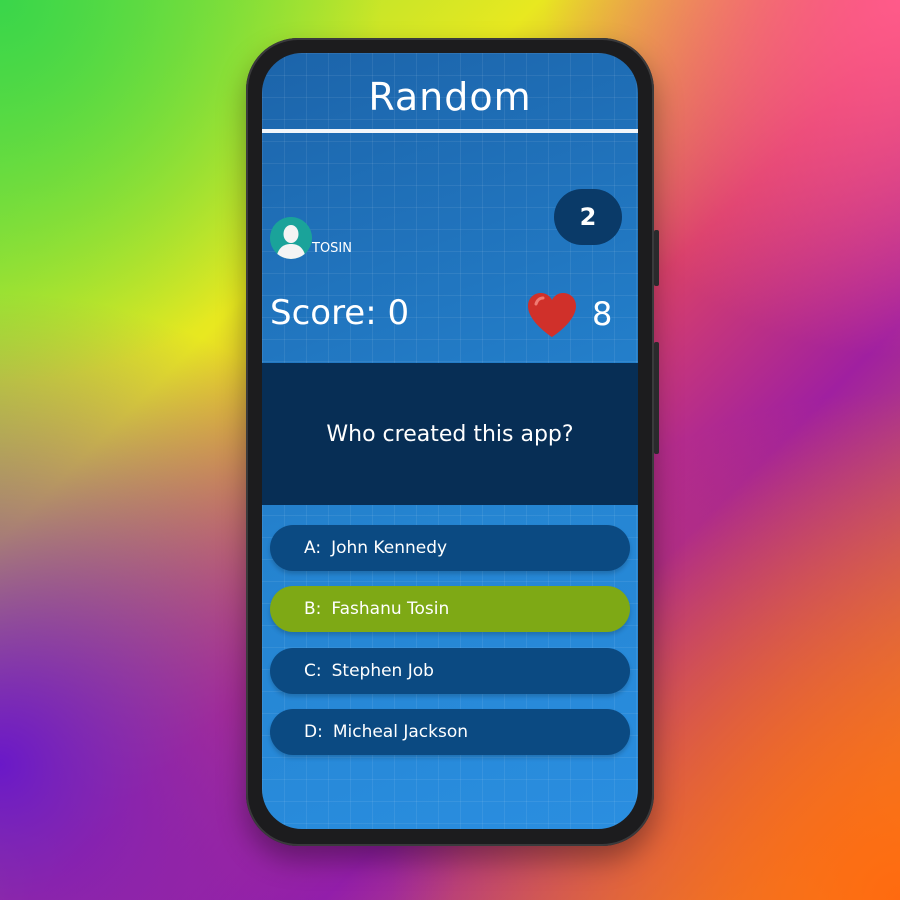 The height and width of the screenshot is (900, 900). Describe the element at coordinates (602, 314) in the screenshot. I see `lives-count: 8` at that location.